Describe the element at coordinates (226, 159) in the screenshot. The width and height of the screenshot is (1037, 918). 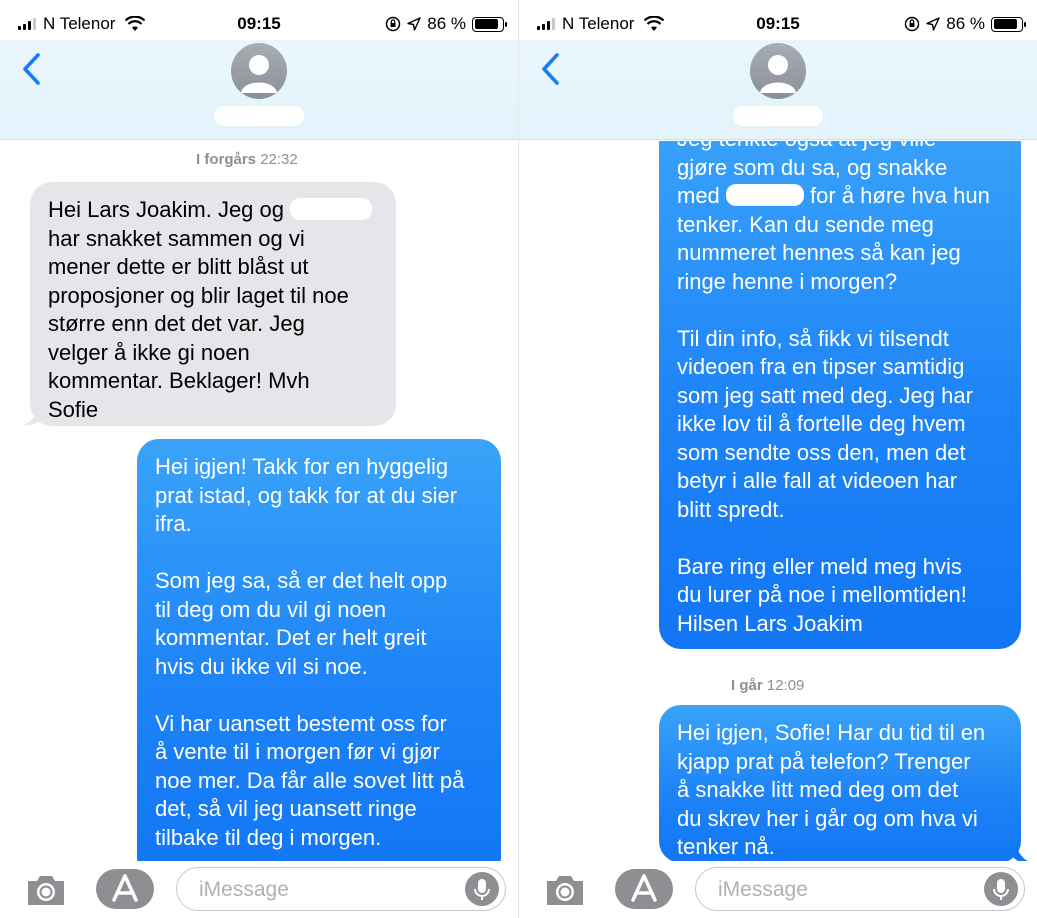
I see `timestamp-day: I forgårs` at that location.